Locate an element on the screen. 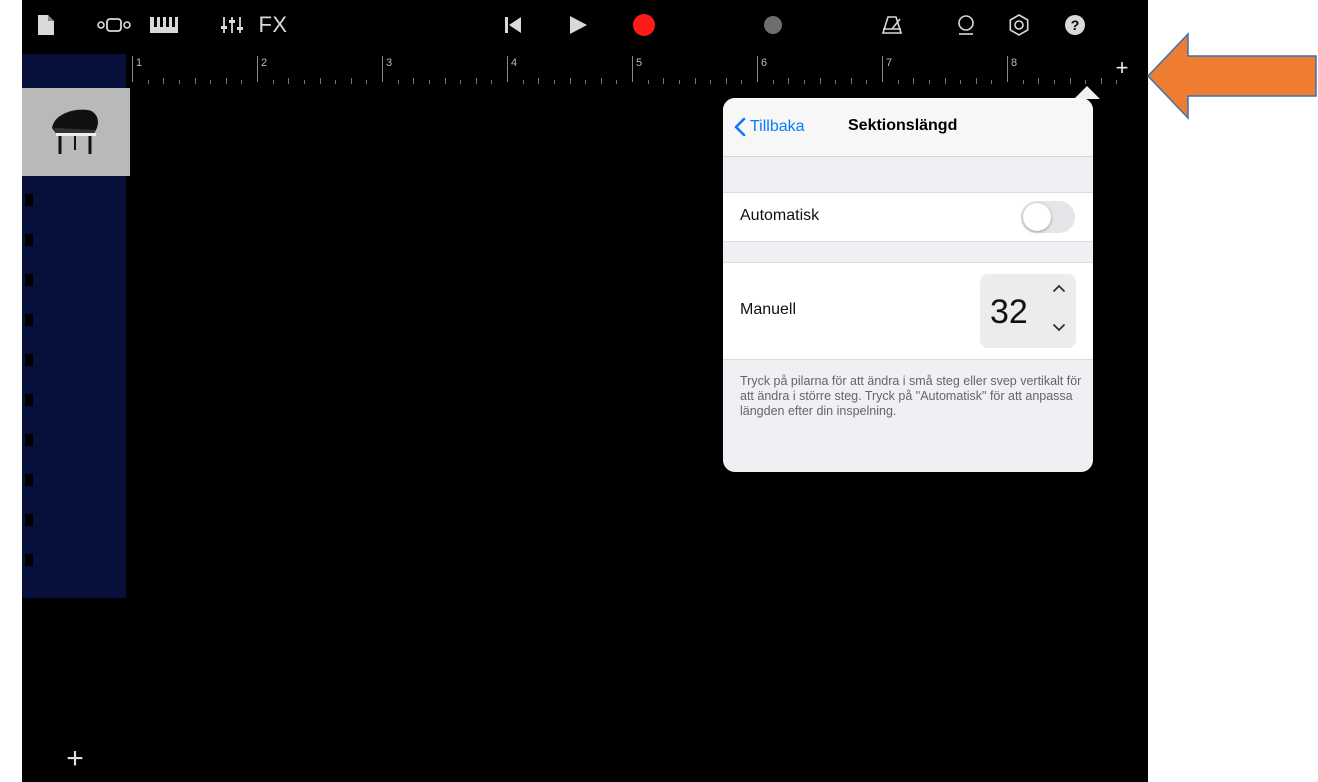 The image size is (1318, 782). manual-label: Manuell is located at coordinates (768, 309).